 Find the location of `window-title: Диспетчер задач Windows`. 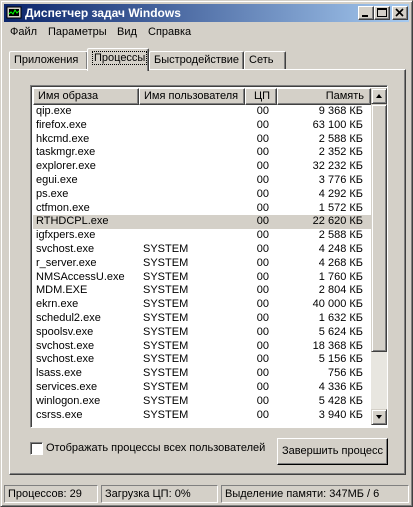

window-title: Диспетчер задач Windows is located at coordinates (103, 13).